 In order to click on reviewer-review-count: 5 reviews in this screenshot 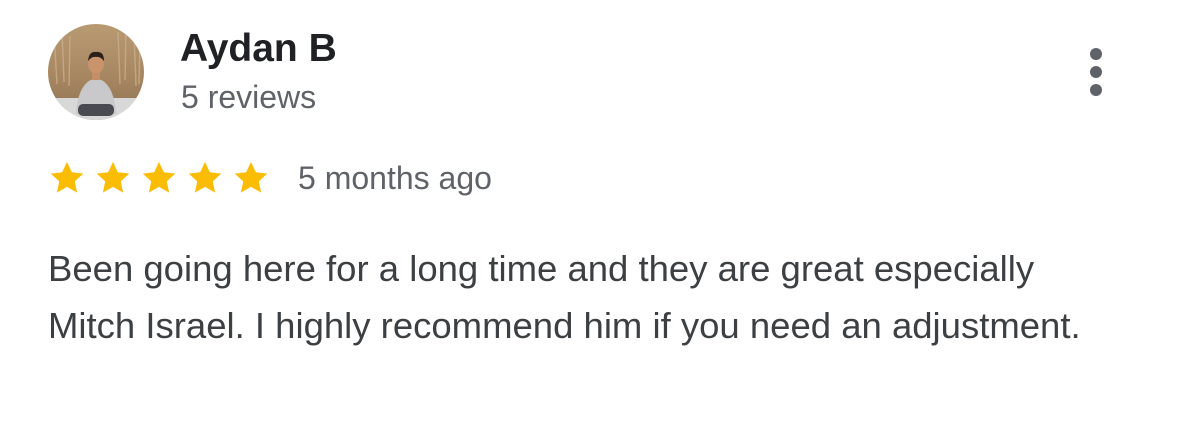, I will do `click(248, 97)`.